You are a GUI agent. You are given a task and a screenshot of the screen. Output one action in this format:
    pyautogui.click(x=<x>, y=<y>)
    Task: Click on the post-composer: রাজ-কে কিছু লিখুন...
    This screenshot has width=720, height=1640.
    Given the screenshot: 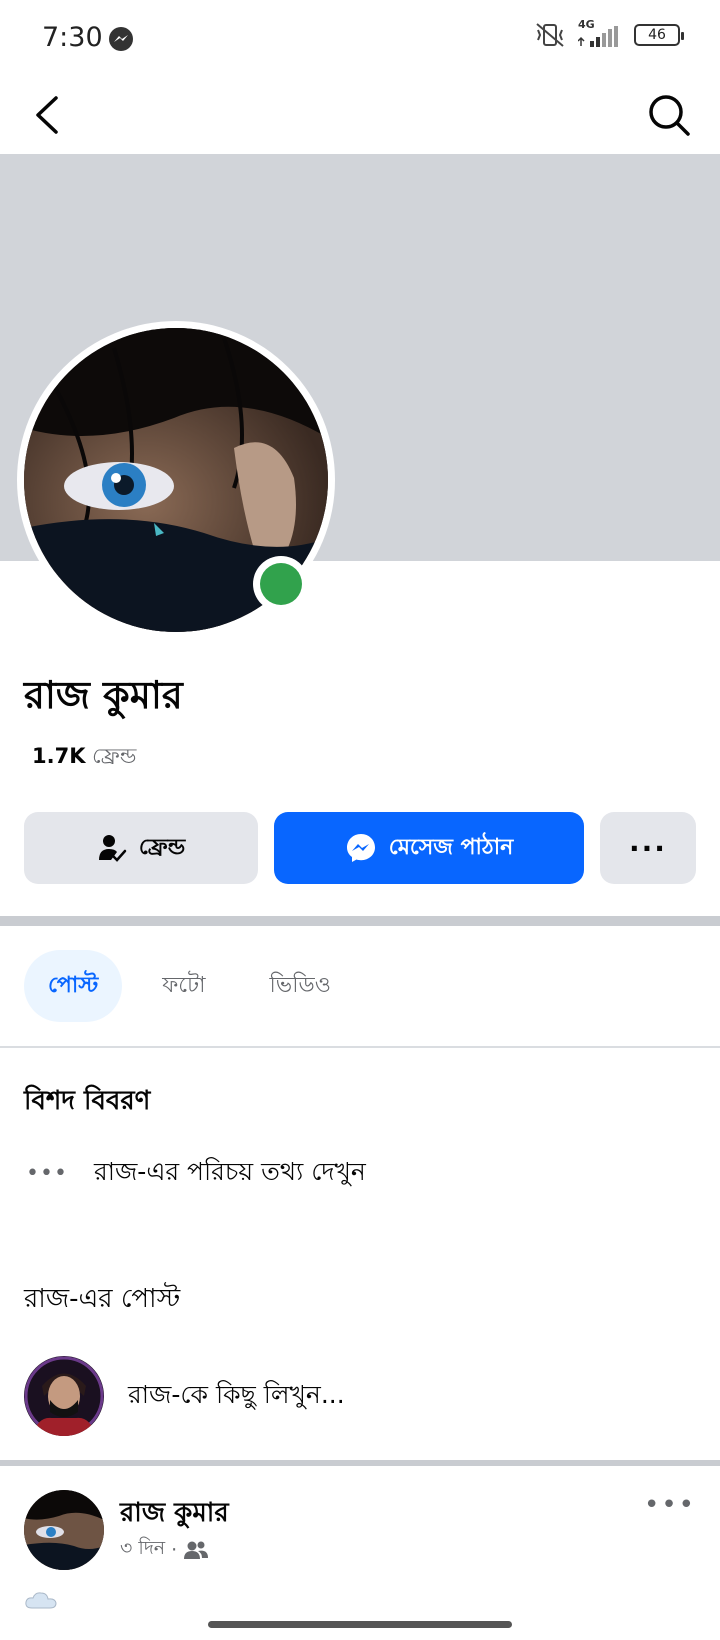 What is the action you would take?
    pyautogui.click(x=360, y=1396)
    